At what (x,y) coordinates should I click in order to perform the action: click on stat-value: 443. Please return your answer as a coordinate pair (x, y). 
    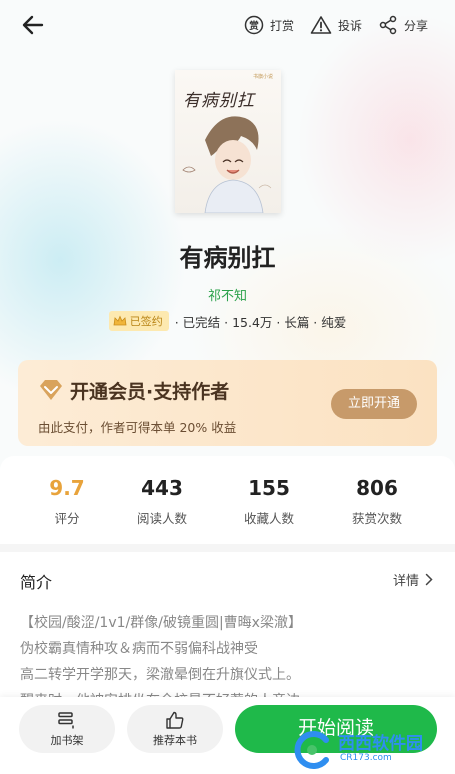
    Looking at the image, I should click on (162, 488).